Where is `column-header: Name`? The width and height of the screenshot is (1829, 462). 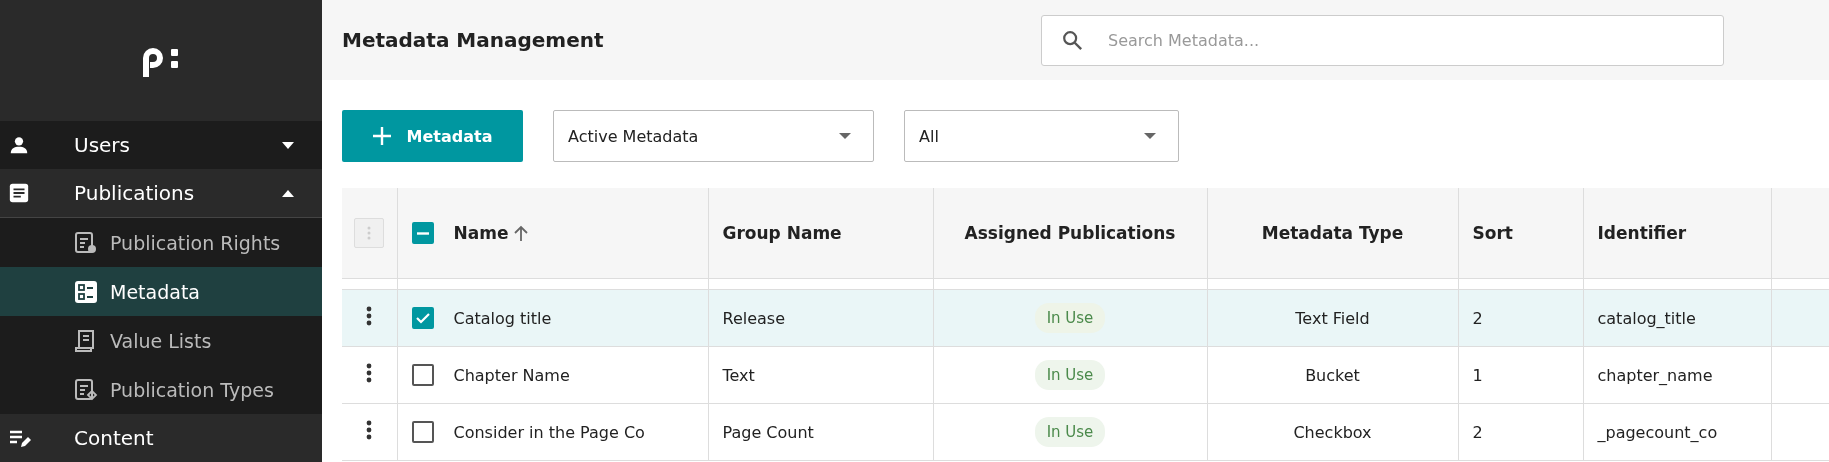
column-header: Name is located at coordinates (491, 233).